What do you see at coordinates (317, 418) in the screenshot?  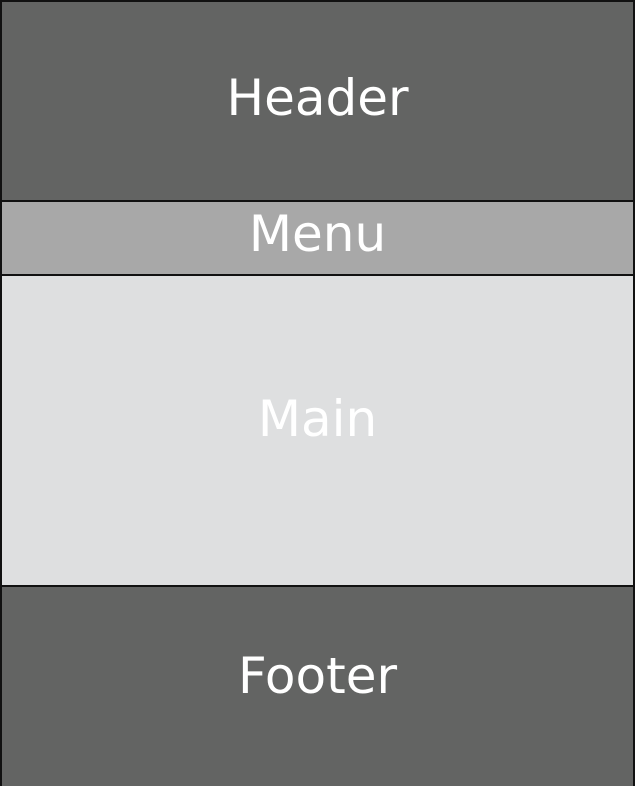 I see `main-label: Main` at bounding box center [317, 418].